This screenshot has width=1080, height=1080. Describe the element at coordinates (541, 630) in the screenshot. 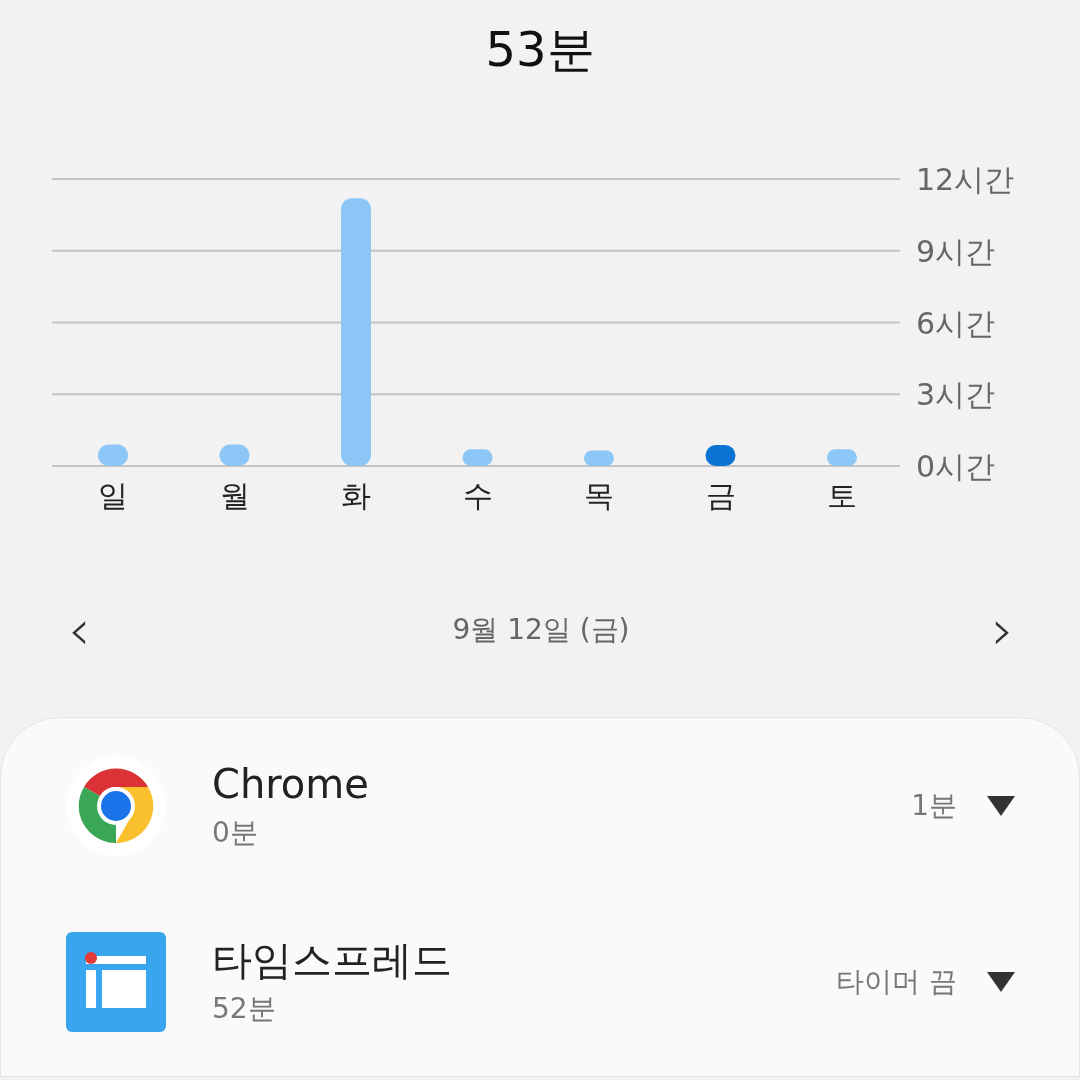

I see `selected-date: 9월 12일 (금)` at that location.